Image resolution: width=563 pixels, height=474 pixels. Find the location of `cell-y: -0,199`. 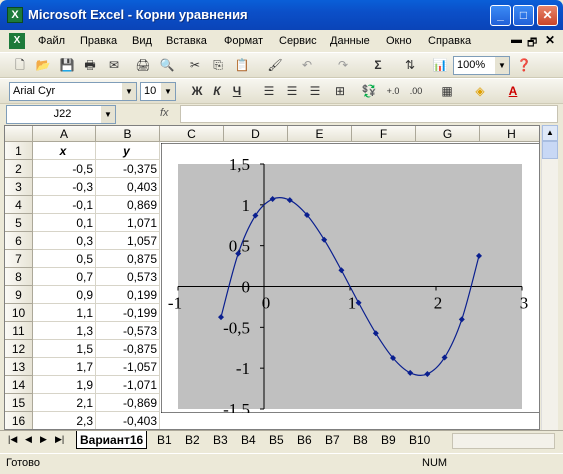

cell-y: -0,199 is located at coordinates (128, 313).